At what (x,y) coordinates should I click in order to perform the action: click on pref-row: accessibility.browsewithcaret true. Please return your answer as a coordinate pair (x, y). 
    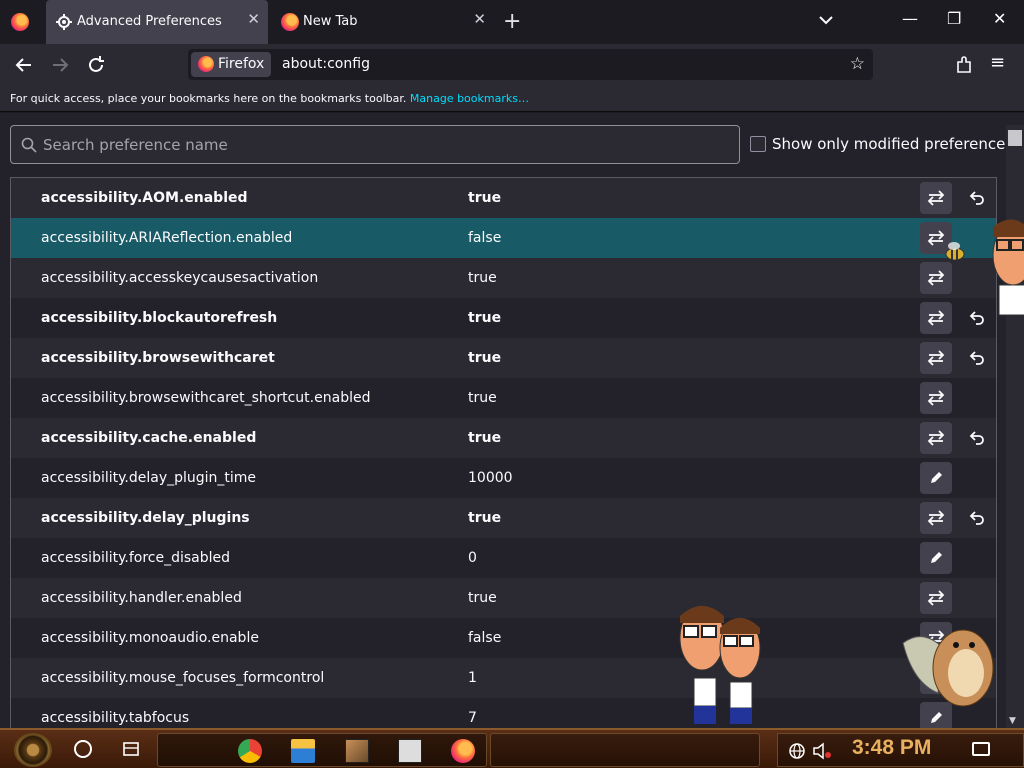
    Looking at the image, I should click on (503, 358).